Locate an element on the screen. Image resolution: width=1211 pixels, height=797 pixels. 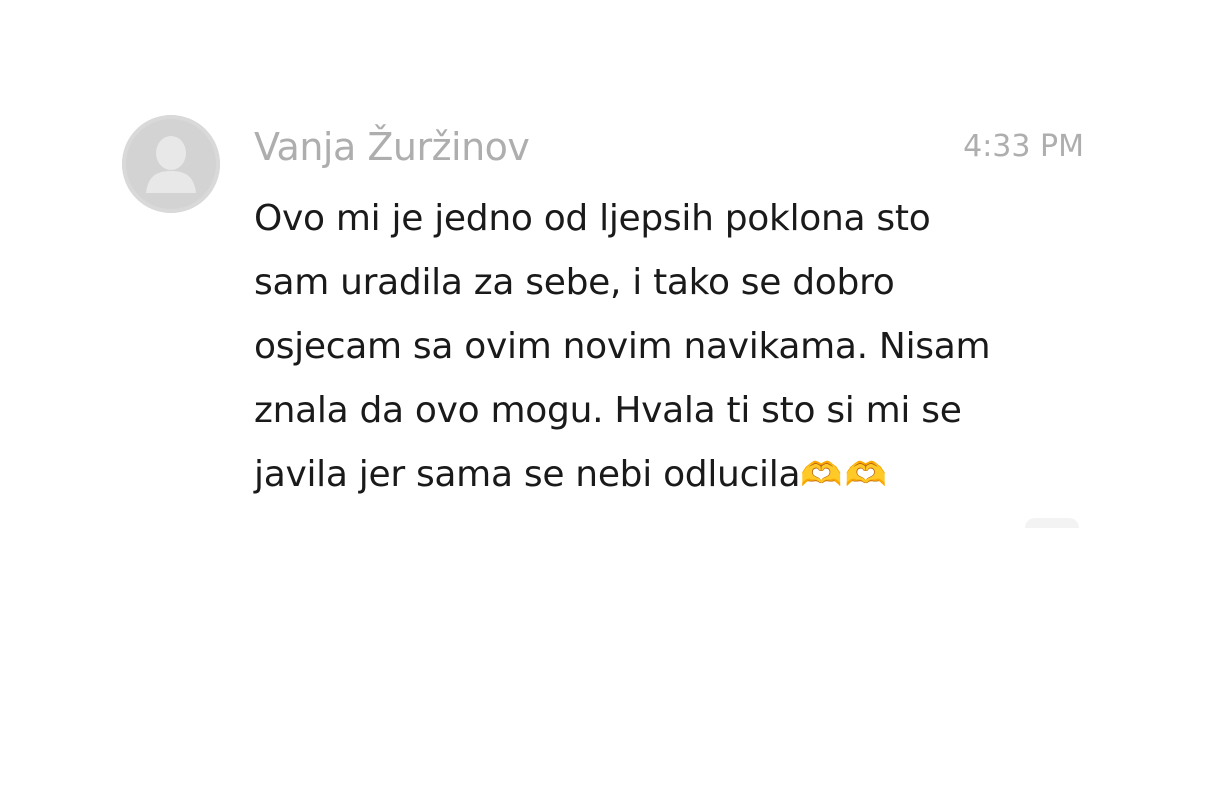
message-line-text: javila jer sama se nebi odlucila is located at coordinates (527, 474).